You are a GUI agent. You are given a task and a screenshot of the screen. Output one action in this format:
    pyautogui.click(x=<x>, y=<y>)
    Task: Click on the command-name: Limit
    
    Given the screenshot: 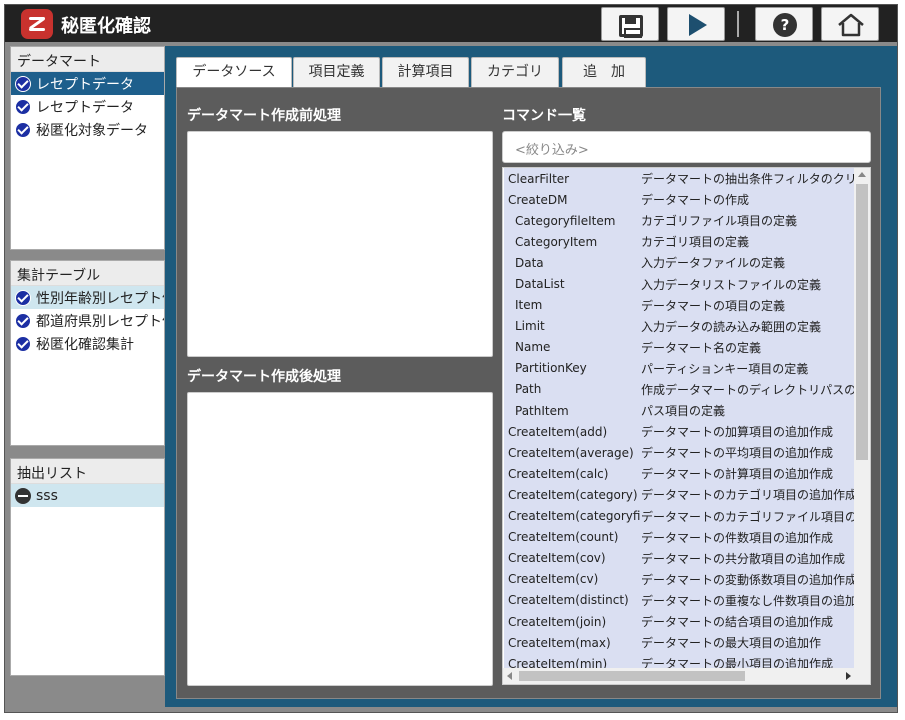 What is the action you would take?
    pyautogui.click(x=530, y=326)
    